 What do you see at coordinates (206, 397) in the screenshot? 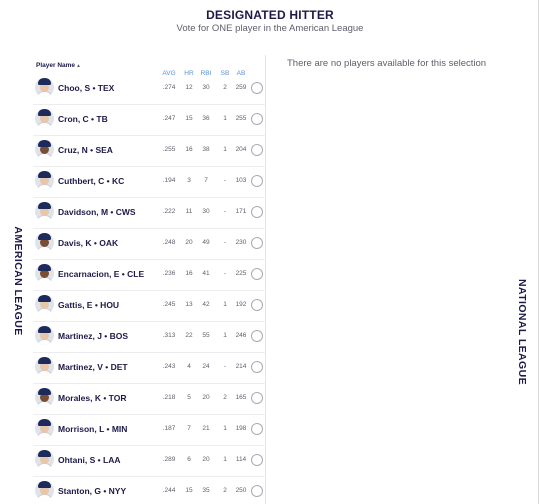
I see `player-stat-rbi: 20` at bounding box center [206, 397].